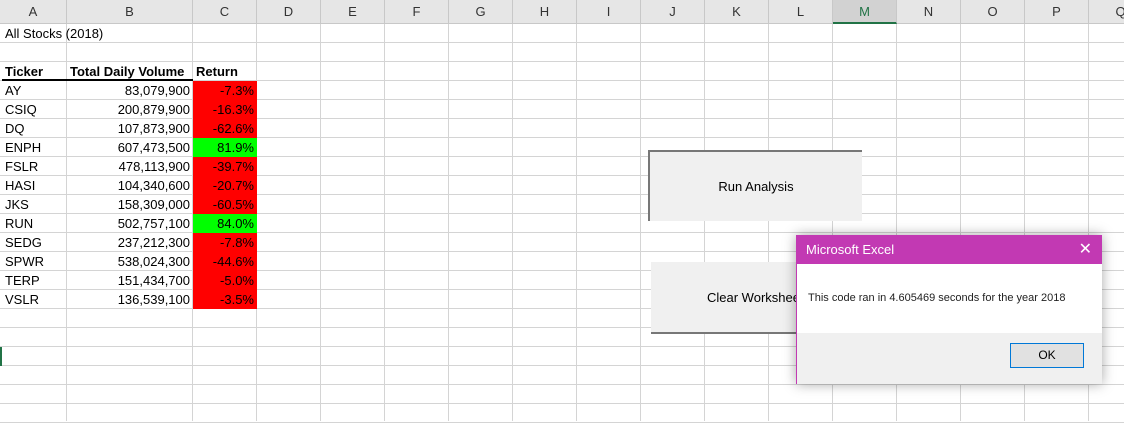  Describe the element at coordinates (993, 12) in the screenshot. I see `column-header-o: O` at that location.